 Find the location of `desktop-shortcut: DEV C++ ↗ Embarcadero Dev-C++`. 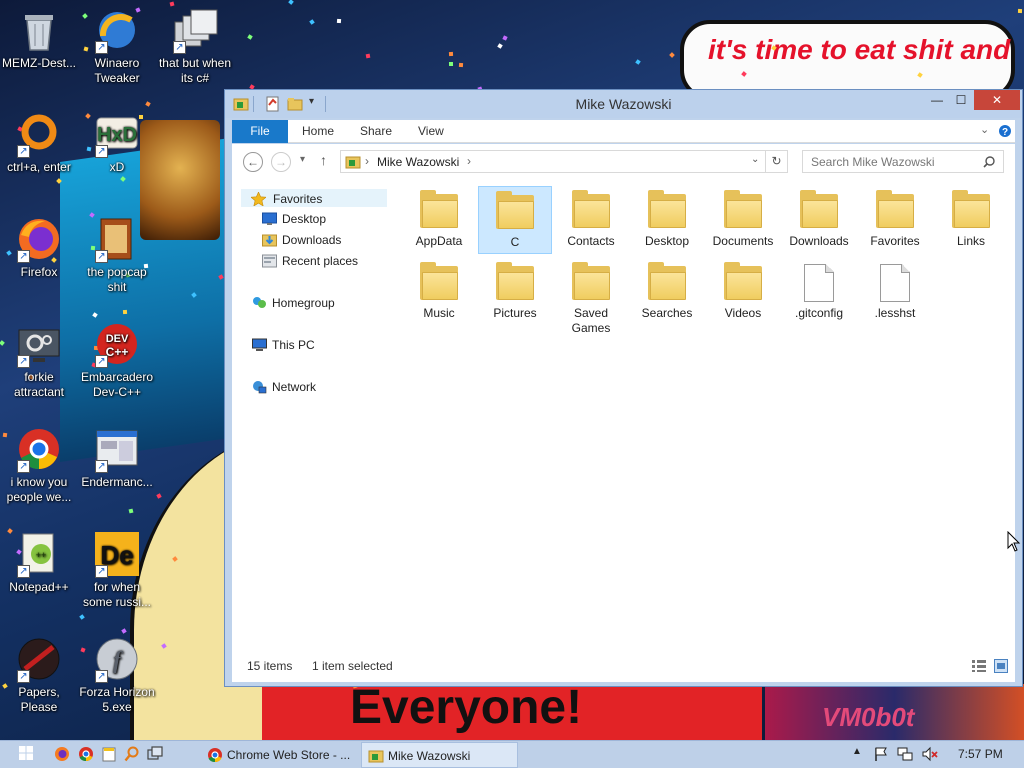

desktop-shortcut: DEV C++ ↗ Embarcadero Dev-C++ is located at coordinates (117, 360).